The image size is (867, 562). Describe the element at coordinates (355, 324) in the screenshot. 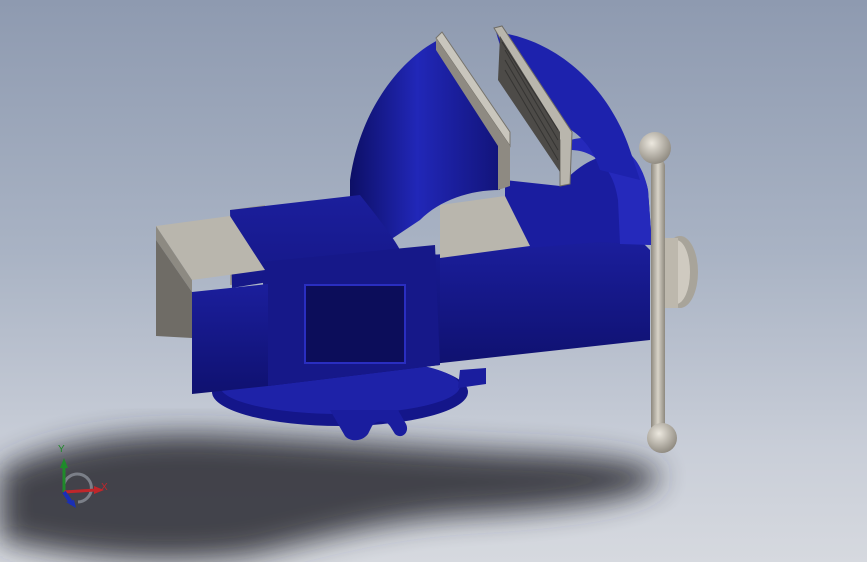

I see `front-recess` at that location.